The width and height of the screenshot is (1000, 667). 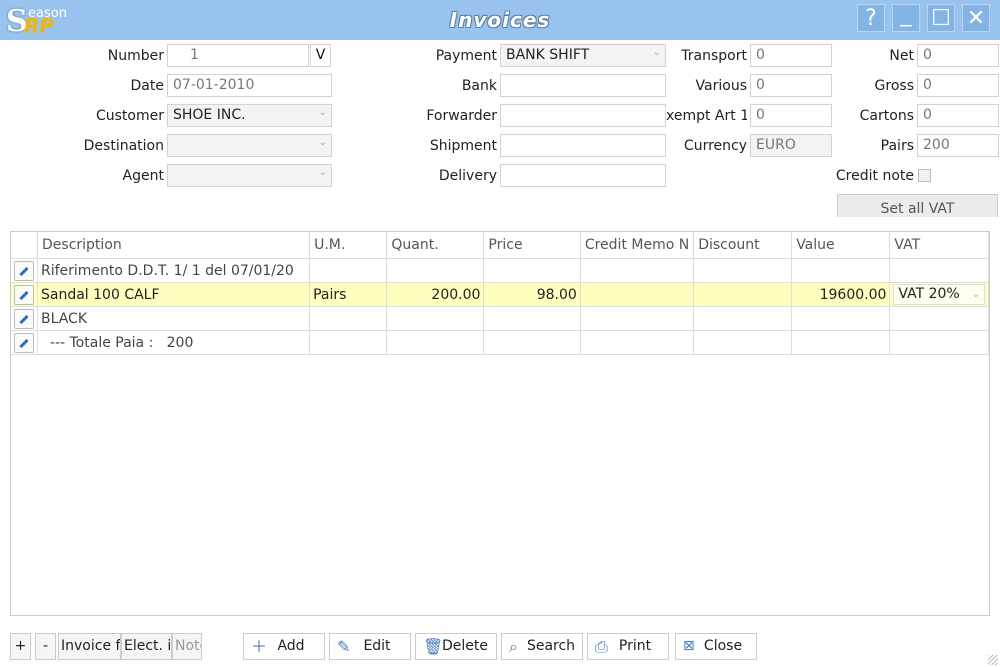 I want to click on cell-um, so click(x=348, y=342).